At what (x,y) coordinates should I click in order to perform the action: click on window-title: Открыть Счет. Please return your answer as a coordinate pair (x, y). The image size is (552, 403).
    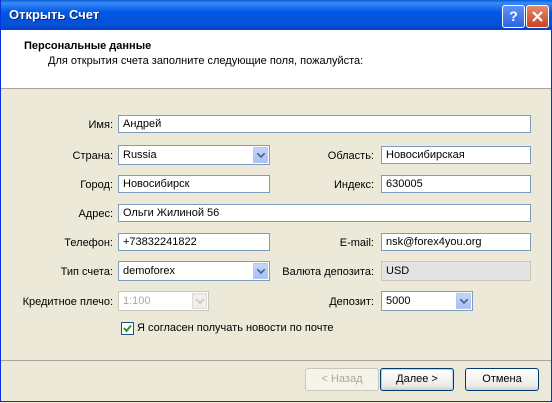
    Looking at the image, I should click on (54, 14).